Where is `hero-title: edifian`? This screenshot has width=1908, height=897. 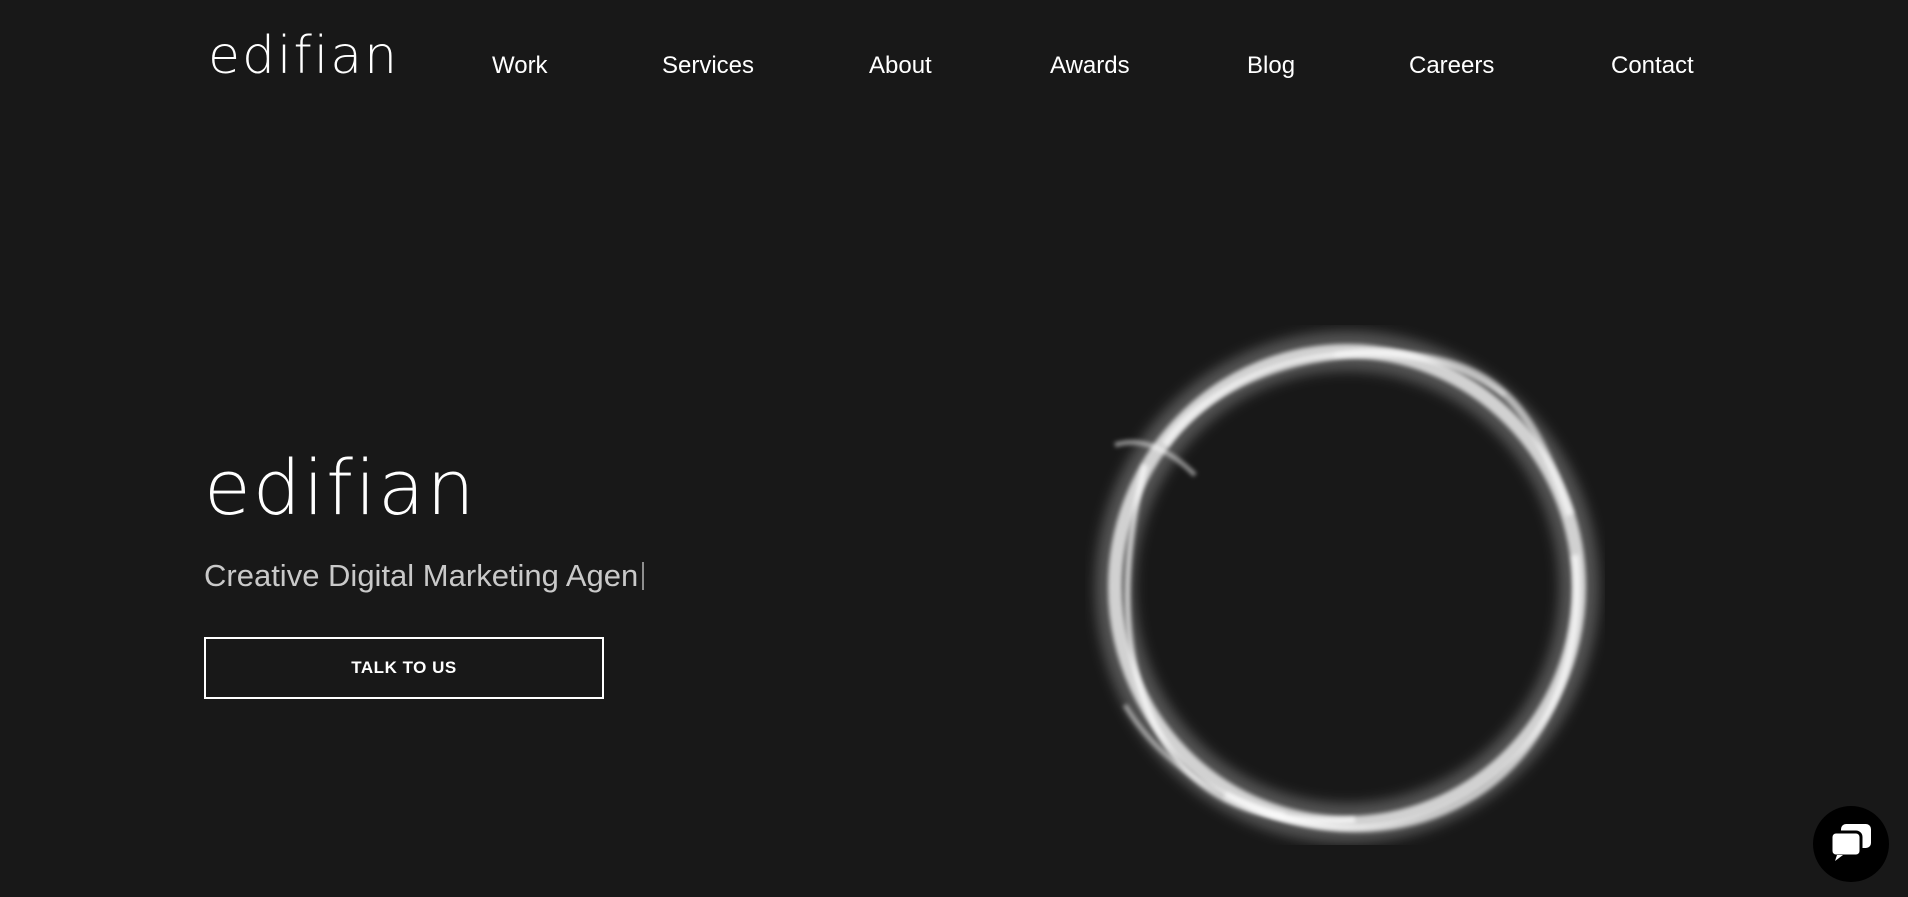
hero-title: edifian is located at coordinates (340, 487).